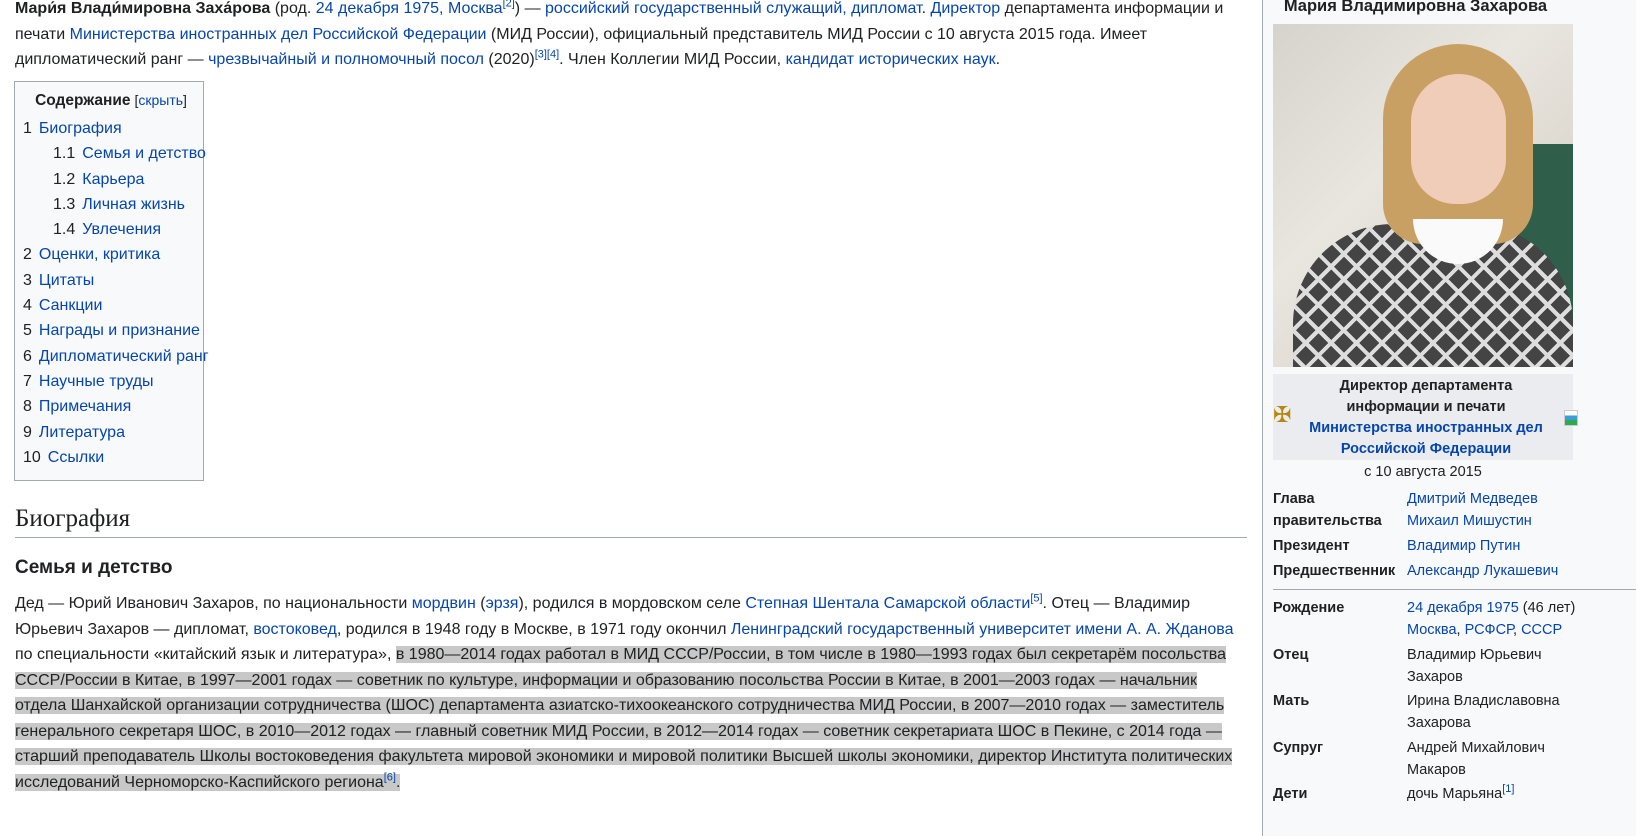 The height and width of the screenshot is (836, 1636). Describe the element at coordinates (1508, 789) in the screenshot. I see `ref-1: [1]` at that location.